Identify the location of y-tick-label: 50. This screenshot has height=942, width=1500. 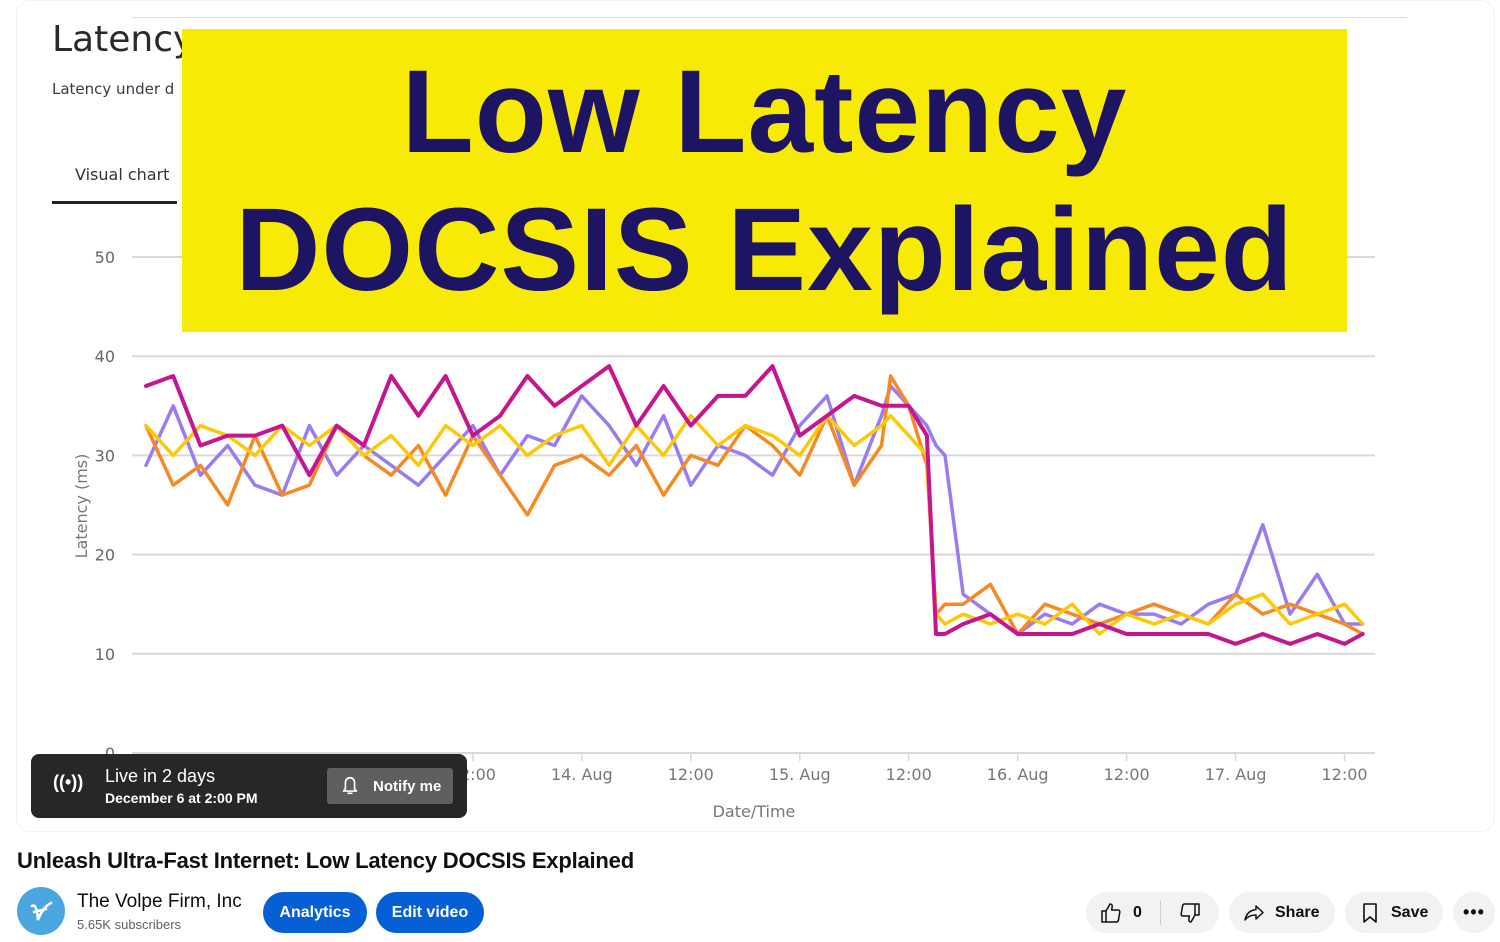
(105, 257).